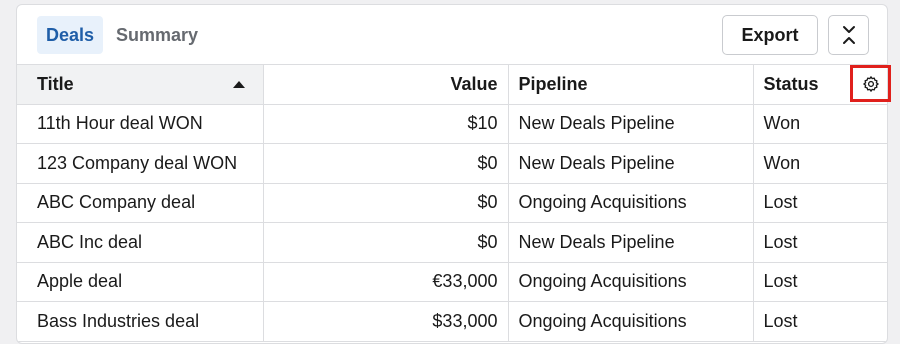 The image size is (900, 344). I want to click on gear-icon, so click(870, 83).